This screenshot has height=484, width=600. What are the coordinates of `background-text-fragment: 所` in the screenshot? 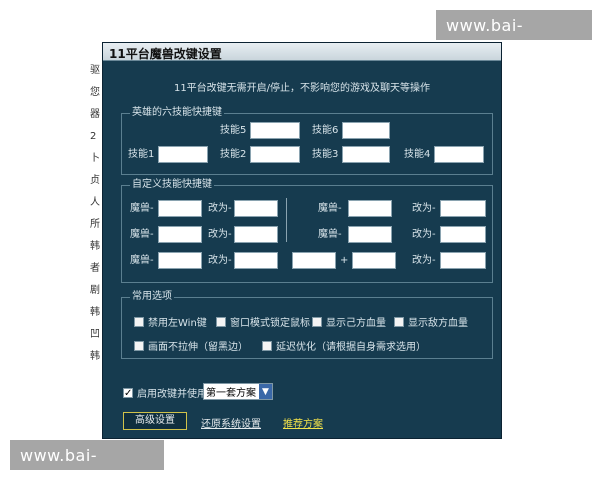 It's located at (95, 224).